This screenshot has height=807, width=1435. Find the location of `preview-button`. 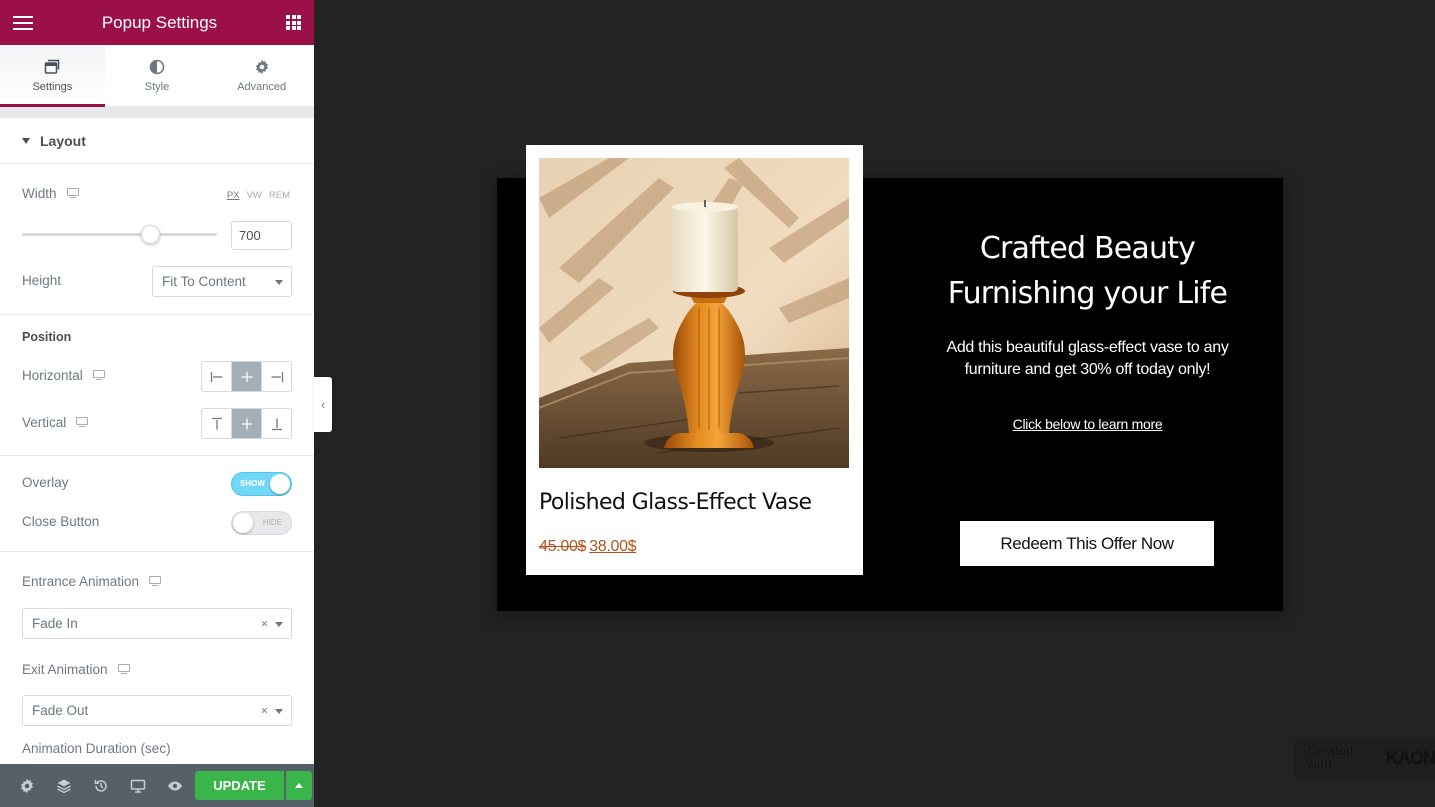

preview-button is located at coordinates (174, 785).